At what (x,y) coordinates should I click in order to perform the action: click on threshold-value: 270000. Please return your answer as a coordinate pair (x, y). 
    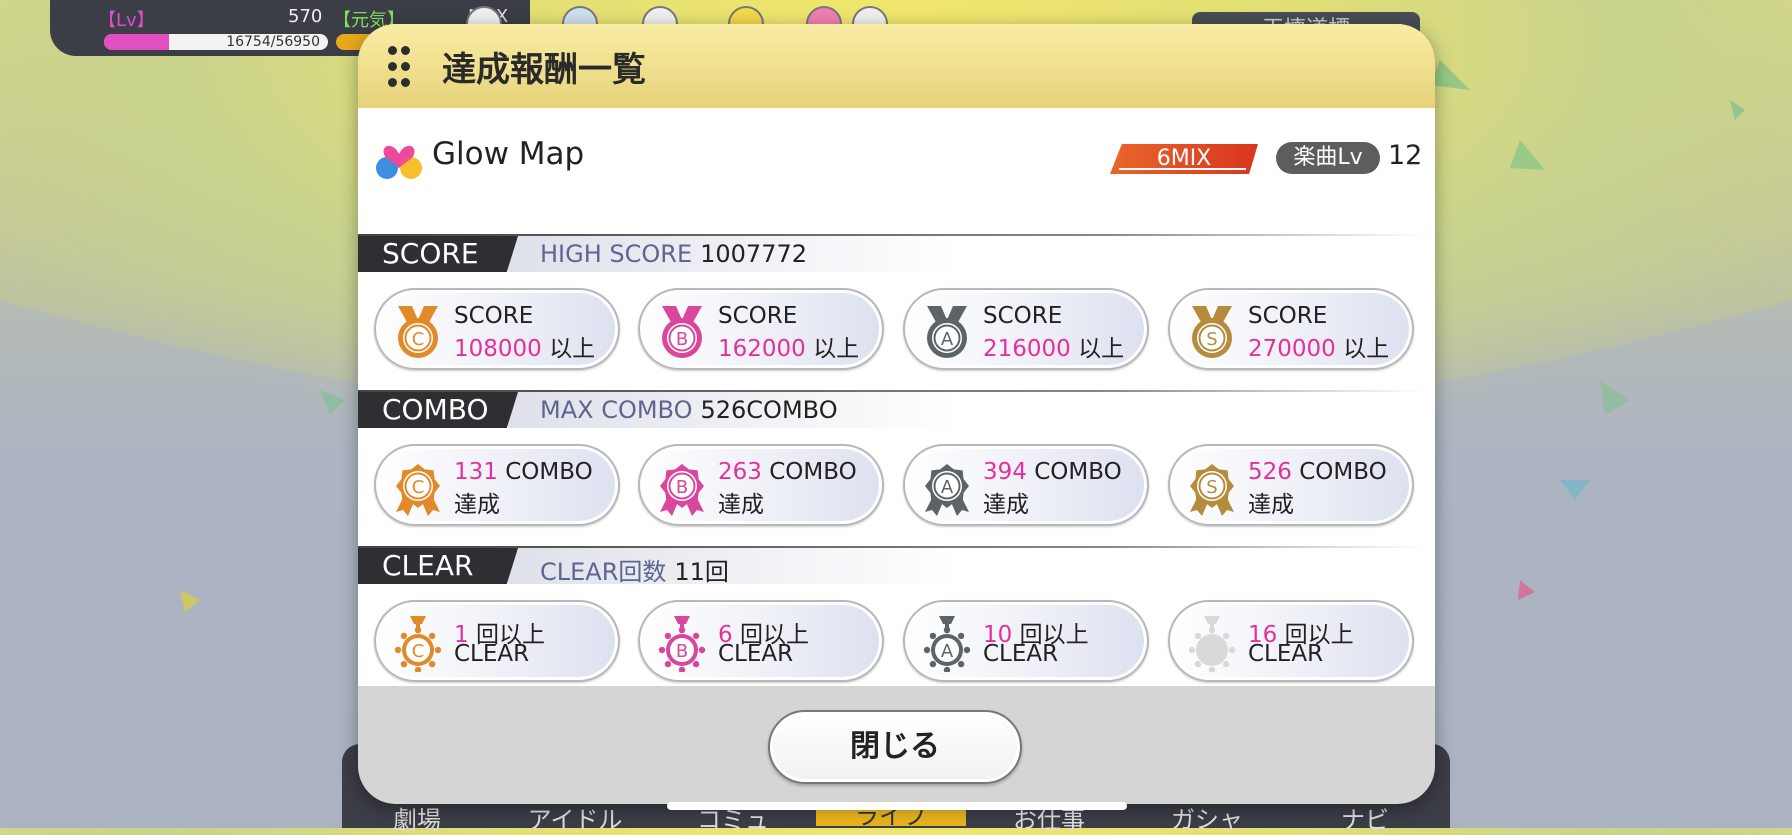
    Looking at the image, I should click on (1292, 349).